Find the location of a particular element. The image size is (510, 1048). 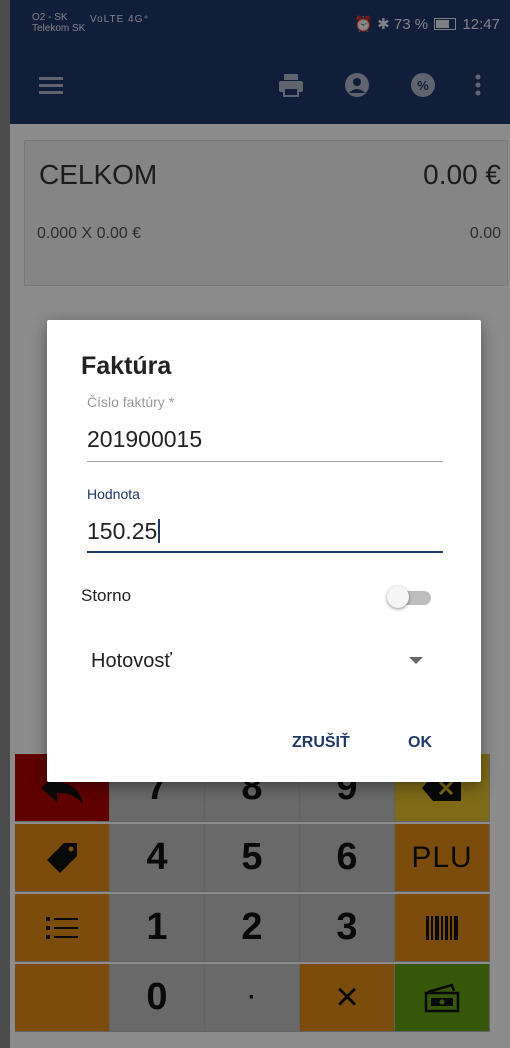

ok-button: OK is located at coordinates (420, 743).